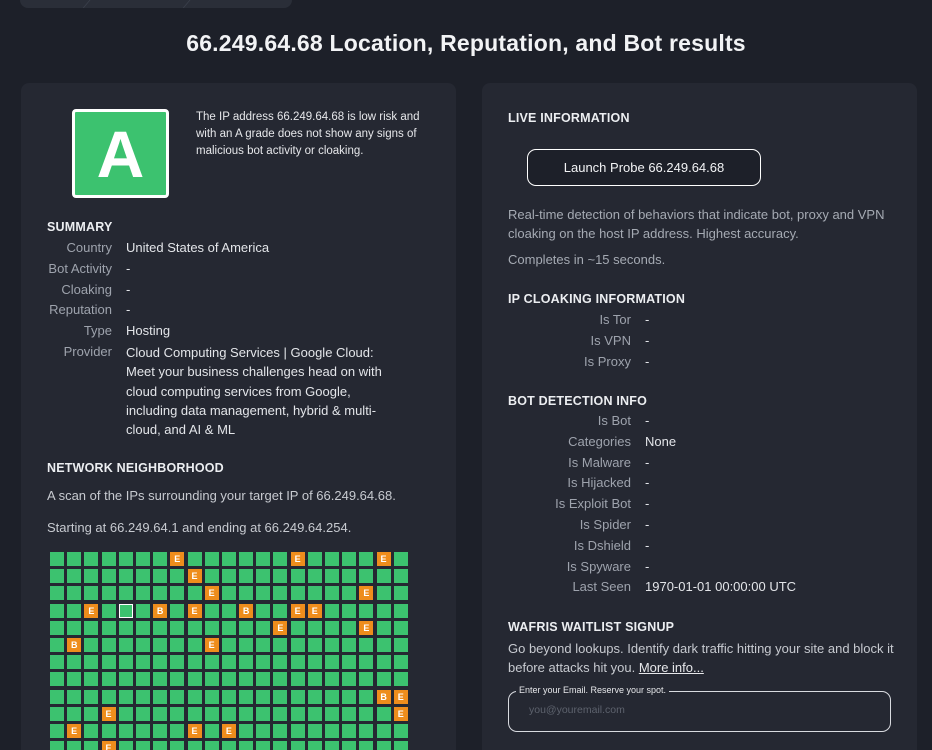 The width and height of the screenshot is (932, 750). What do you see at coordinates (120, 153) in the screenshot?
I see `grade-badge: A` at bounding box center [120, 153].